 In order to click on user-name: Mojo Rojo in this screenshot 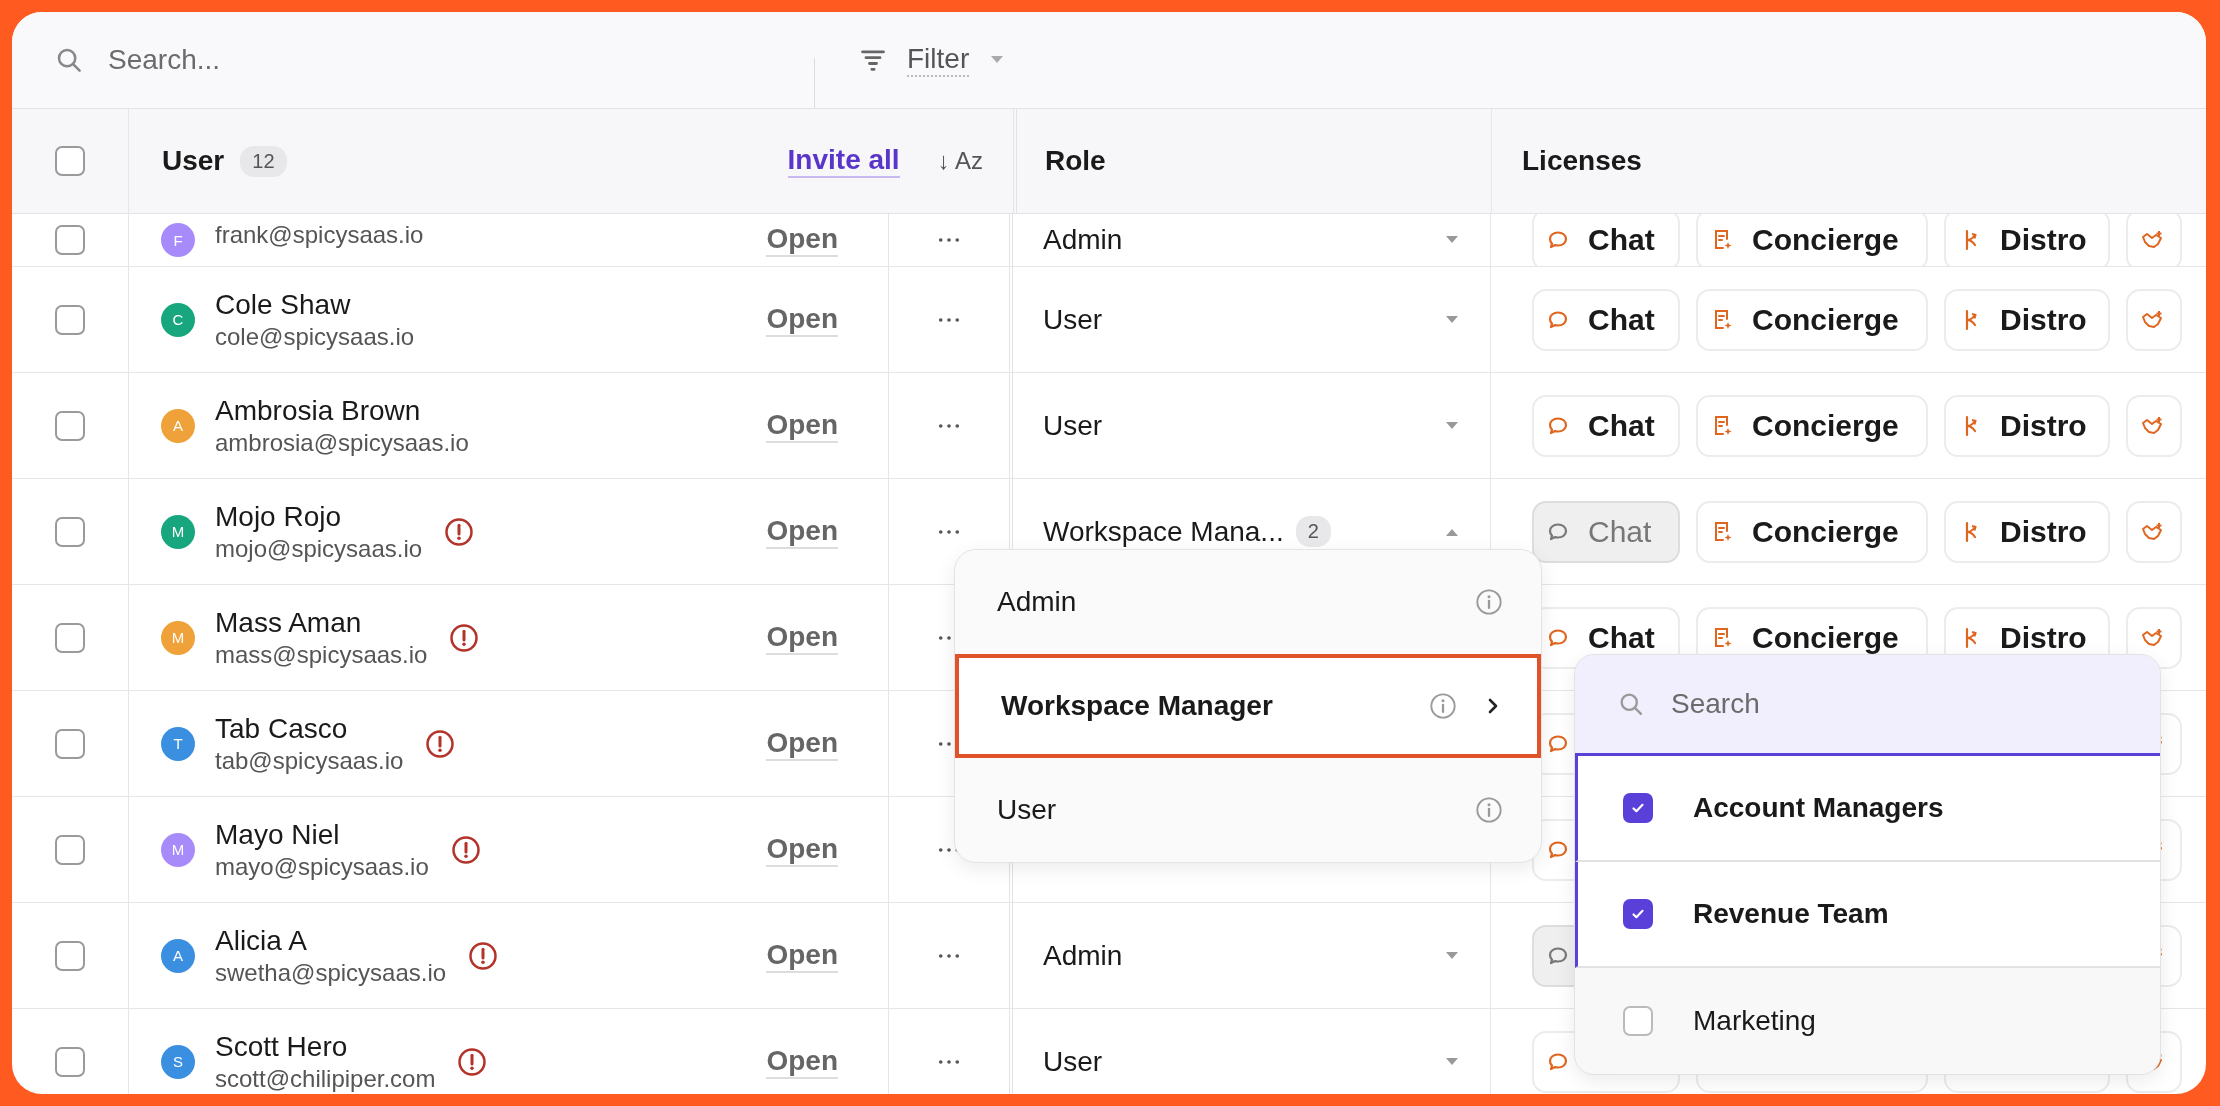, I will do `click(279, 516)`.